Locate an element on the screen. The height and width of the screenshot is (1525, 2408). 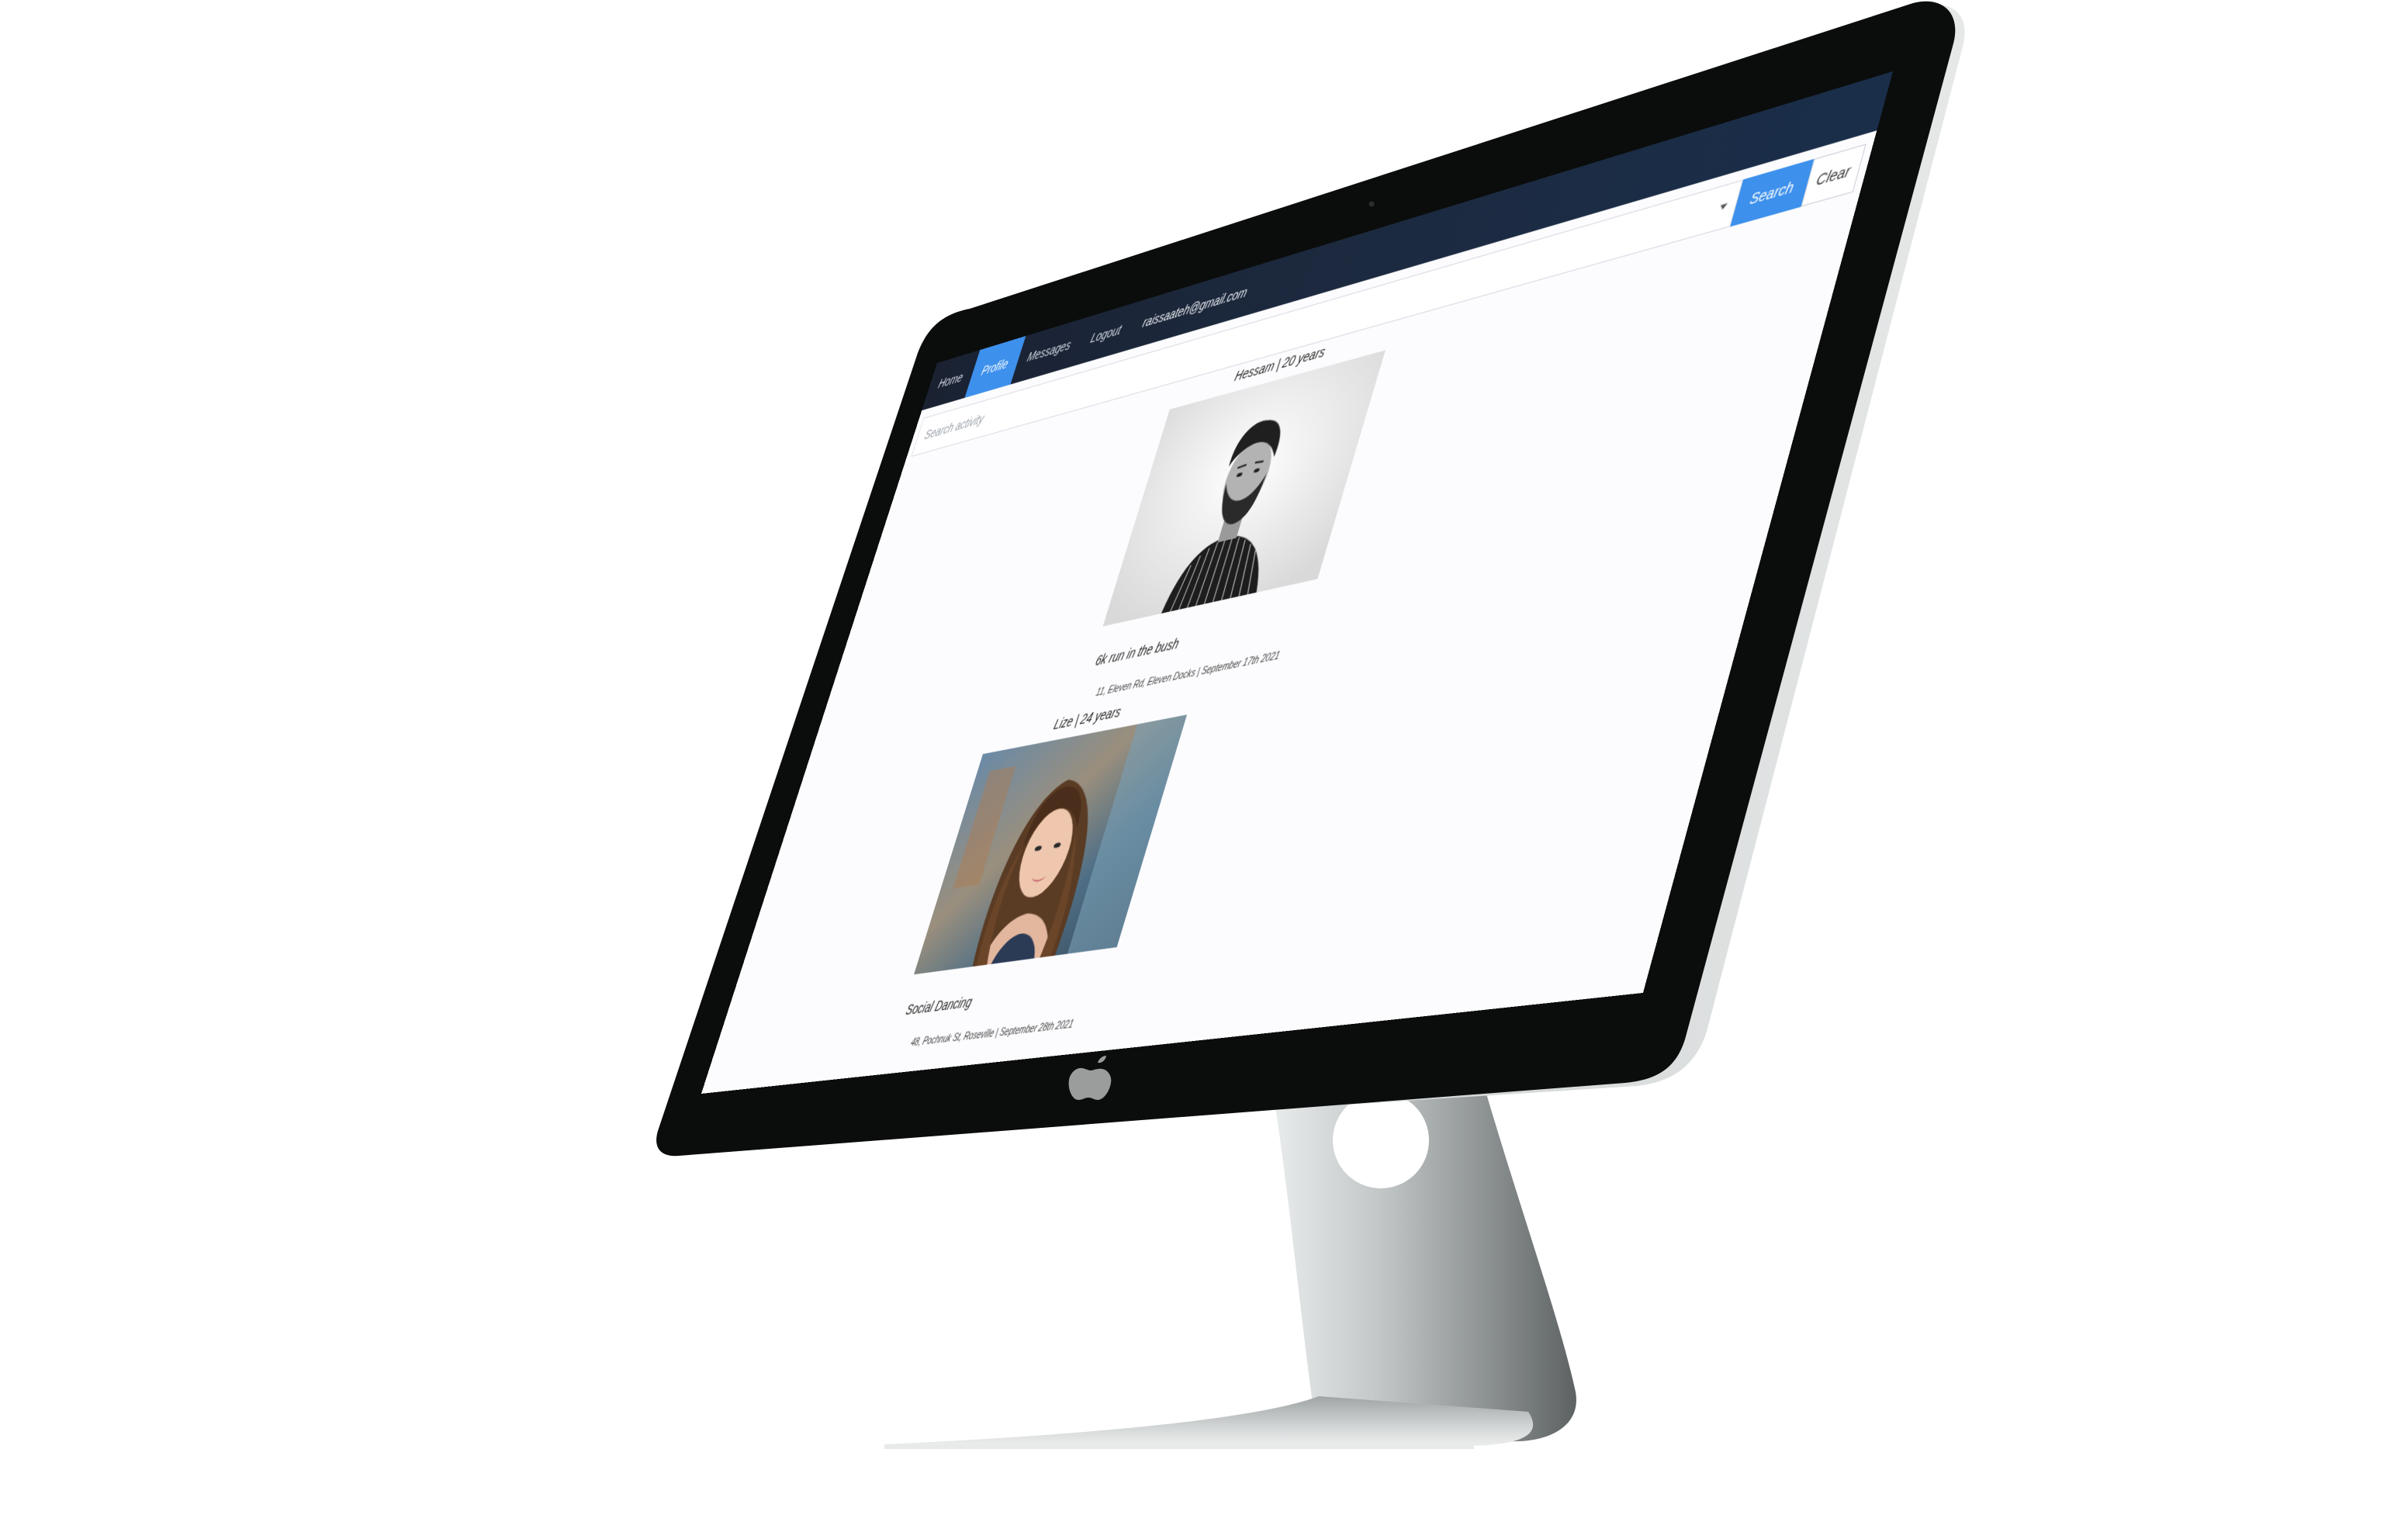
woman-portrait-image is located at coordinates (1050, 844).